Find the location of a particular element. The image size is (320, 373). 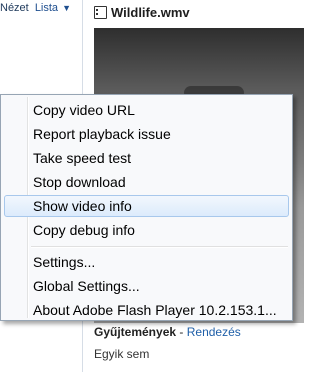

sort-link: Rendezés is located at coordinates (214, 332).